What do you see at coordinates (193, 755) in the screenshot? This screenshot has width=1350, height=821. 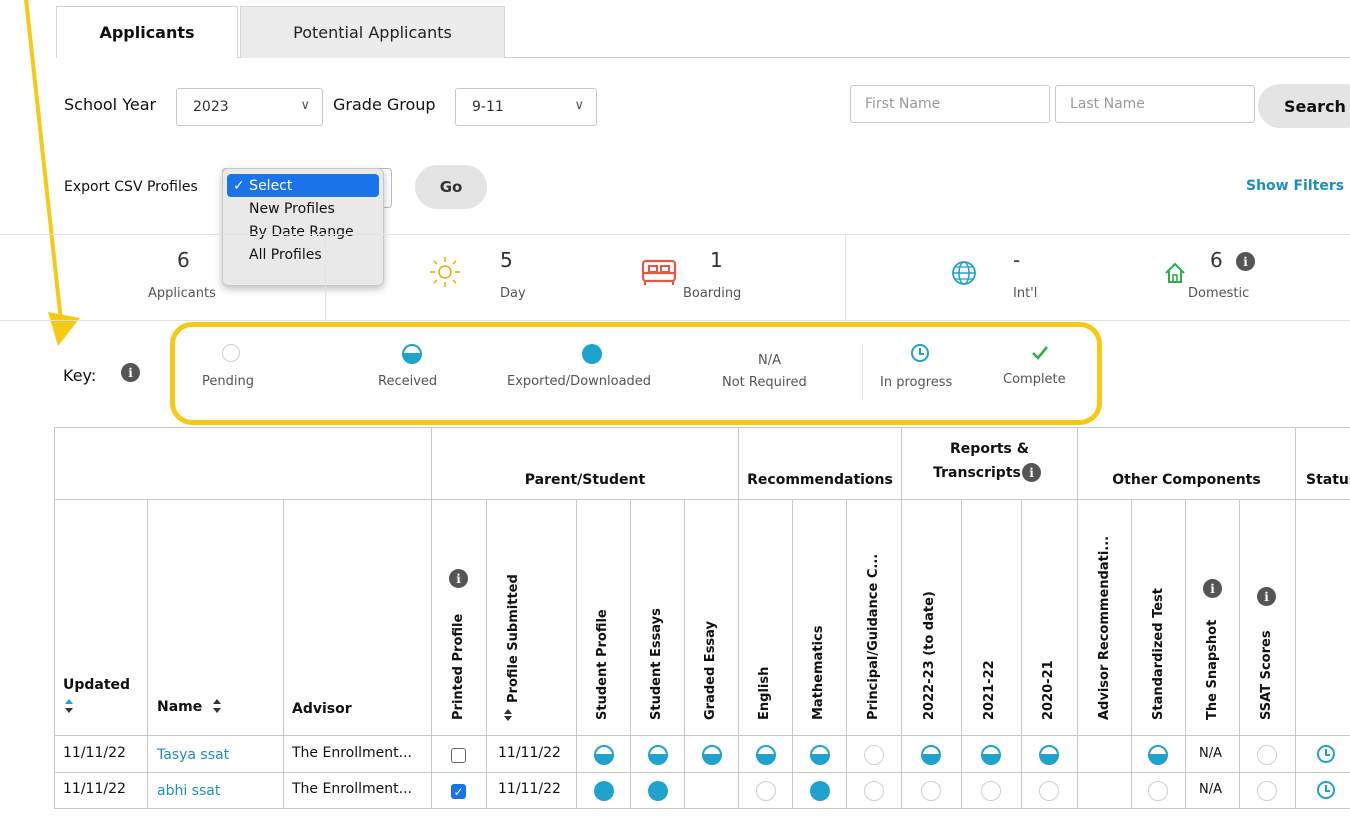 I see `row-name-link: Tasya ssat` at bounding box center [193, 755].